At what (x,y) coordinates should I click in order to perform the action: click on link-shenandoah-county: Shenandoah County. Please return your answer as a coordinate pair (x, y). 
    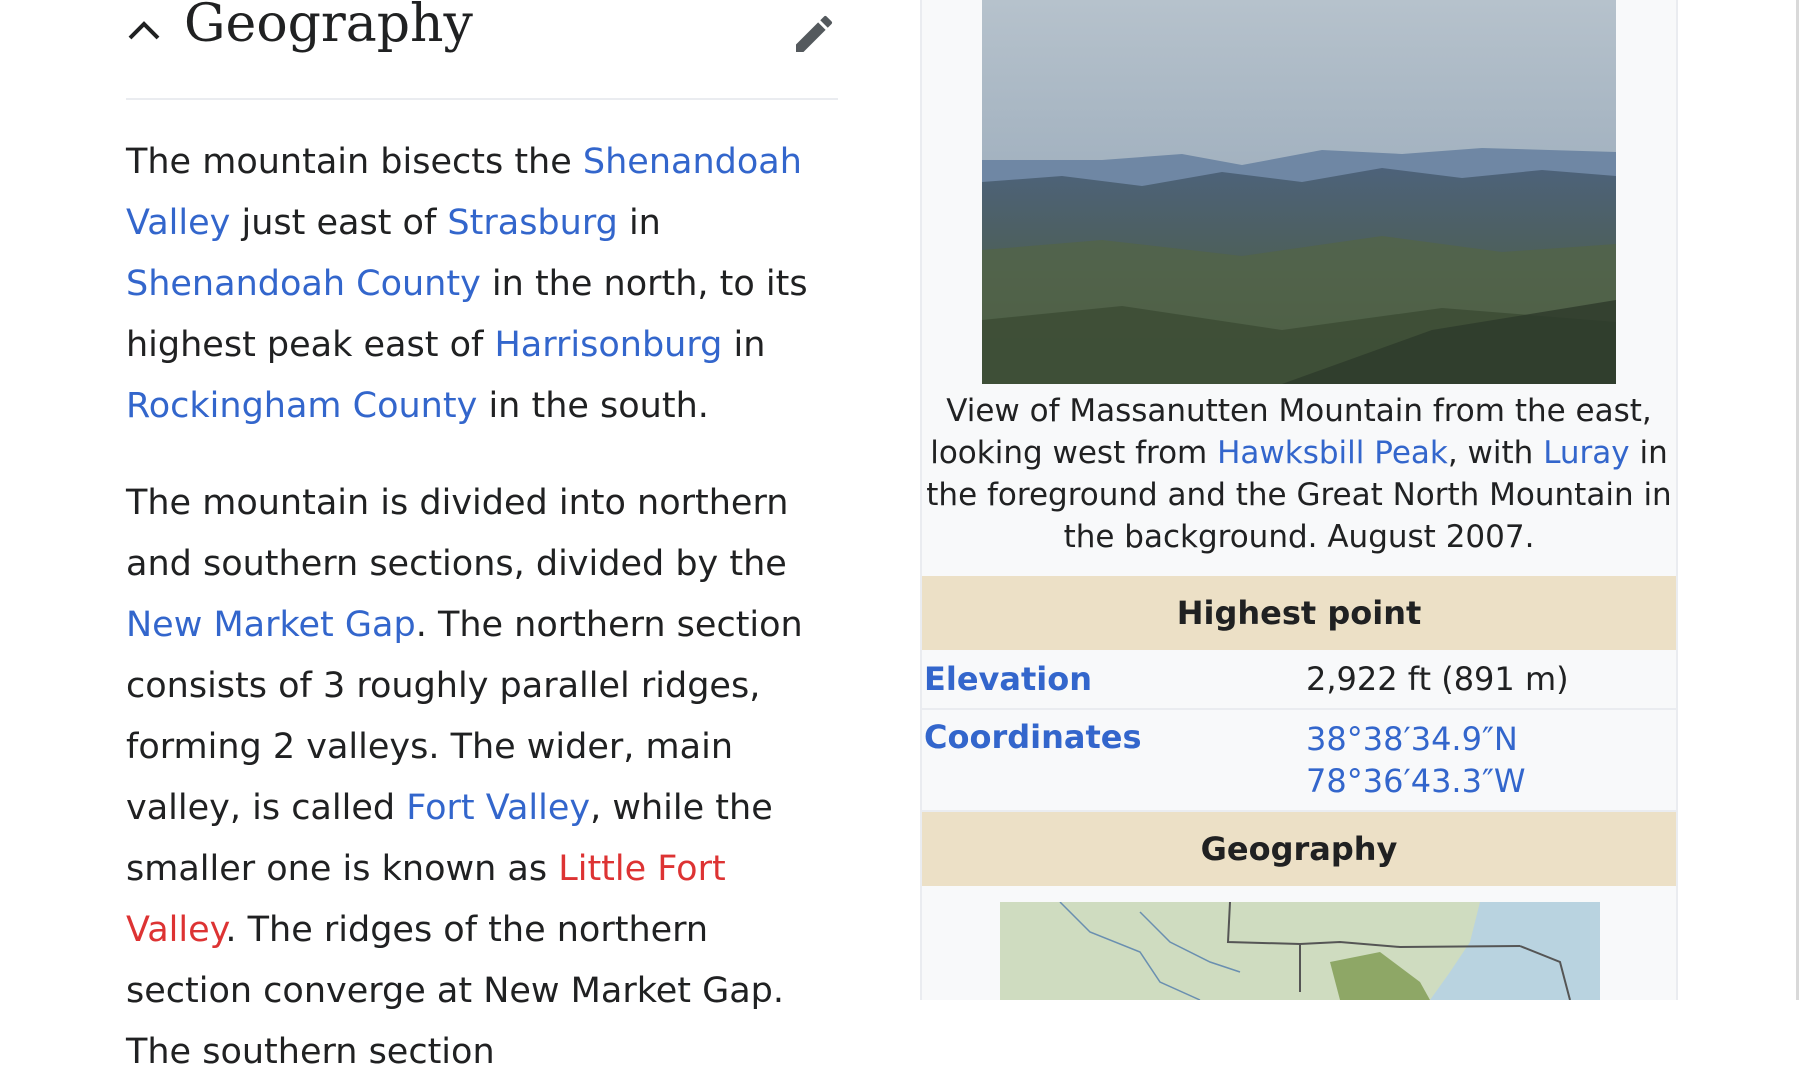
    Looking at the image, I should click on (303, 284).